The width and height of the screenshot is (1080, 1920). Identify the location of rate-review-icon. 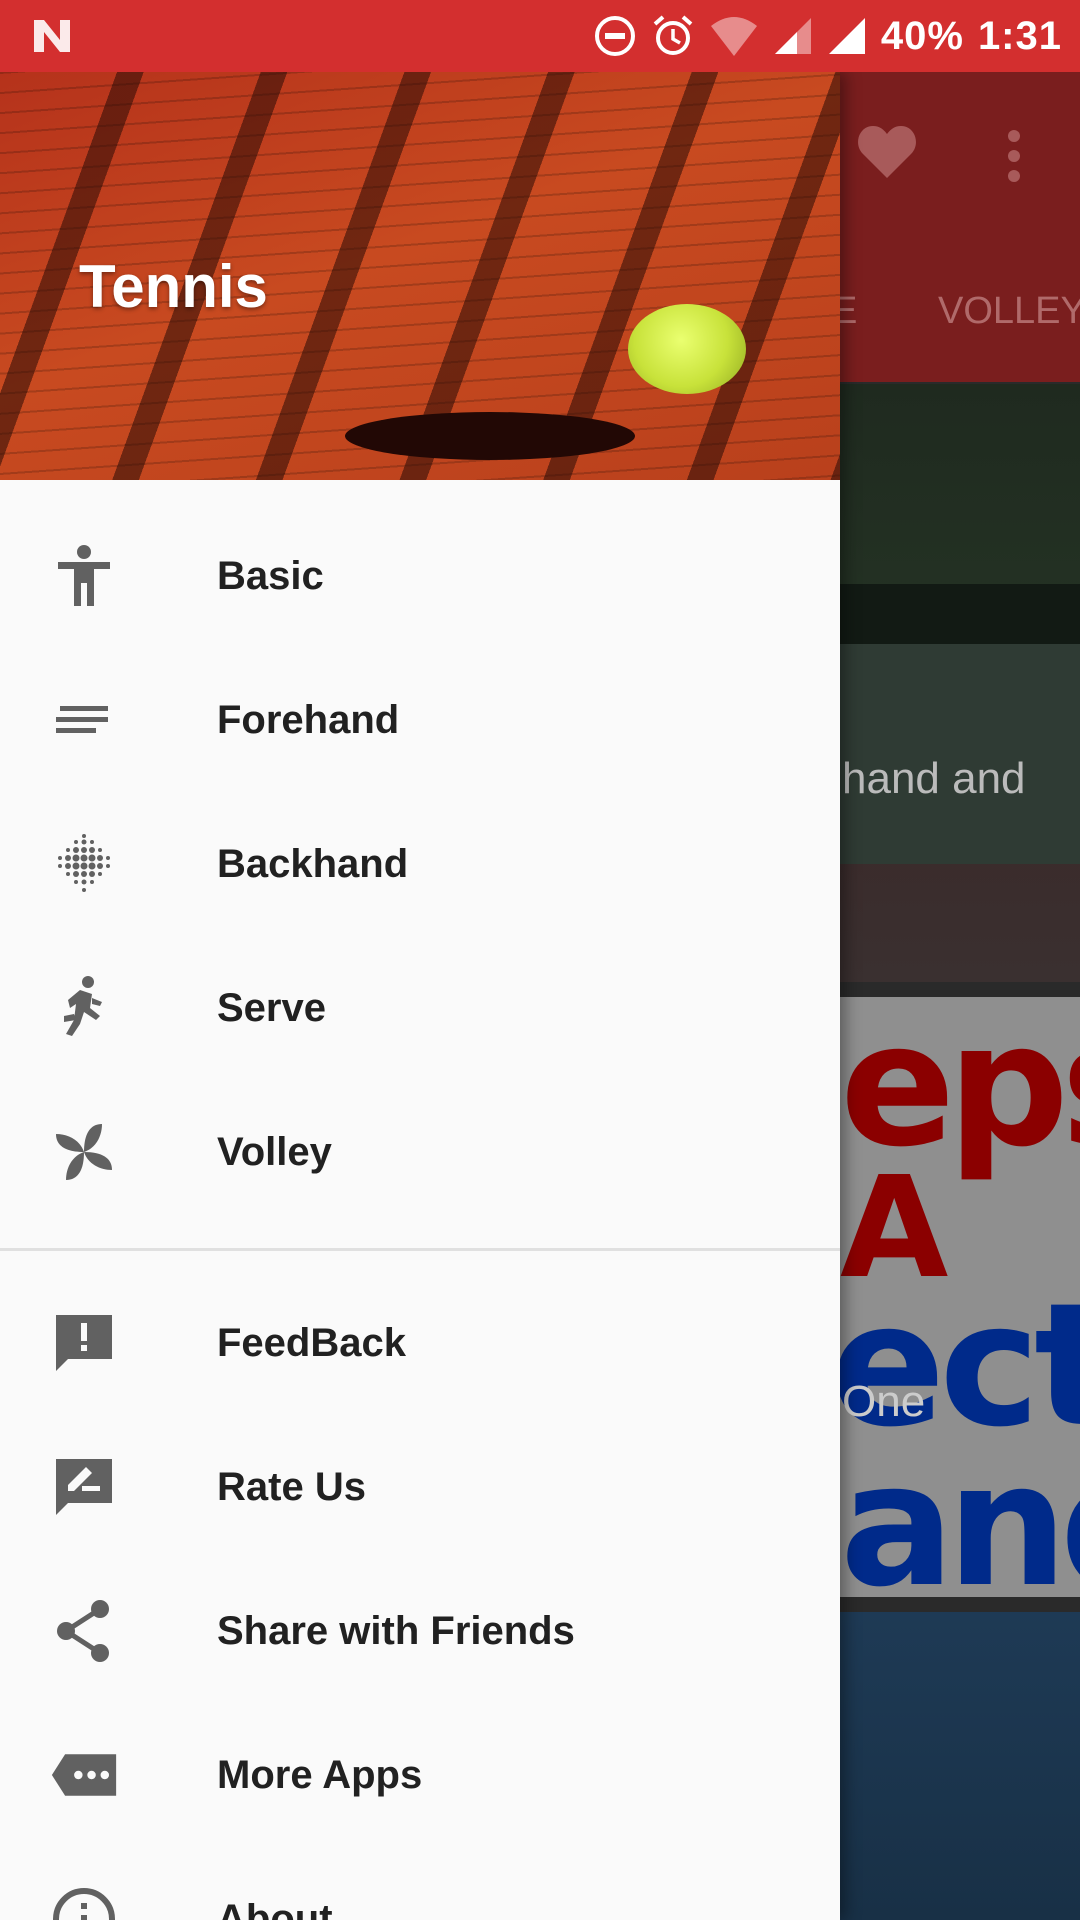
(84, 1487).